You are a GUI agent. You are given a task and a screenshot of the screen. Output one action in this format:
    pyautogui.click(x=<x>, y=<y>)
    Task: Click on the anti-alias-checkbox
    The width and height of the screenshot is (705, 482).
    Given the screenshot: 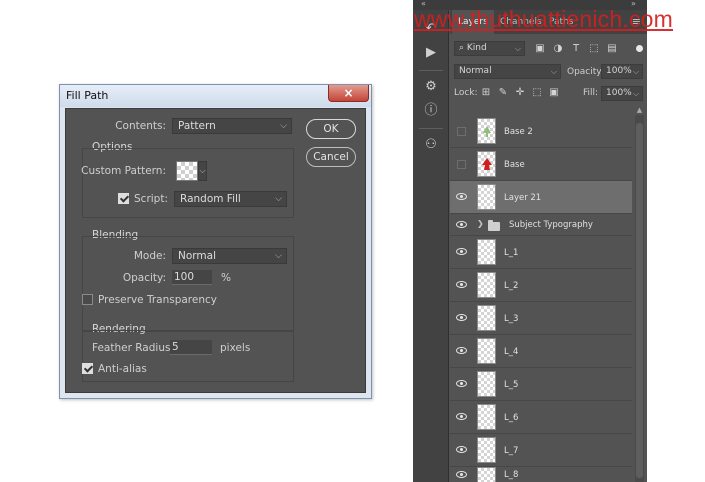 What is the action you would take?
    pyautogui.click(x=87, y=368)
    